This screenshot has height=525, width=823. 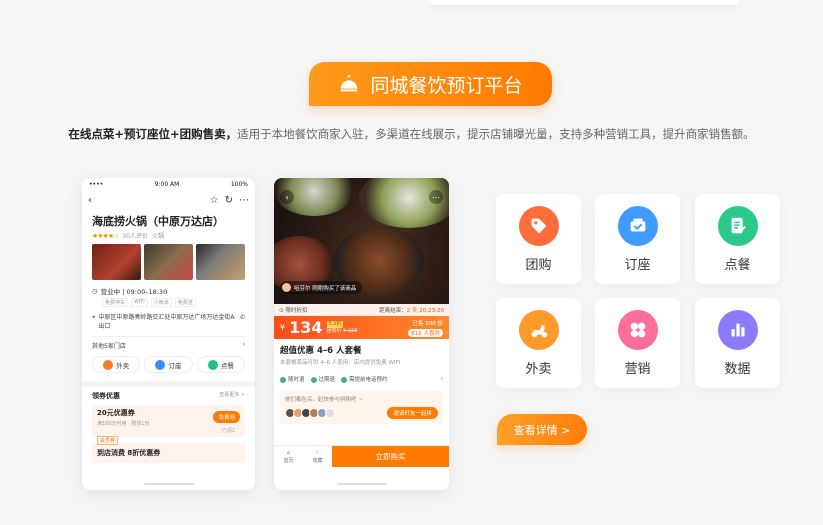 I want to click on home-tab: ⌂ 首页, so click(x=288, y=456).